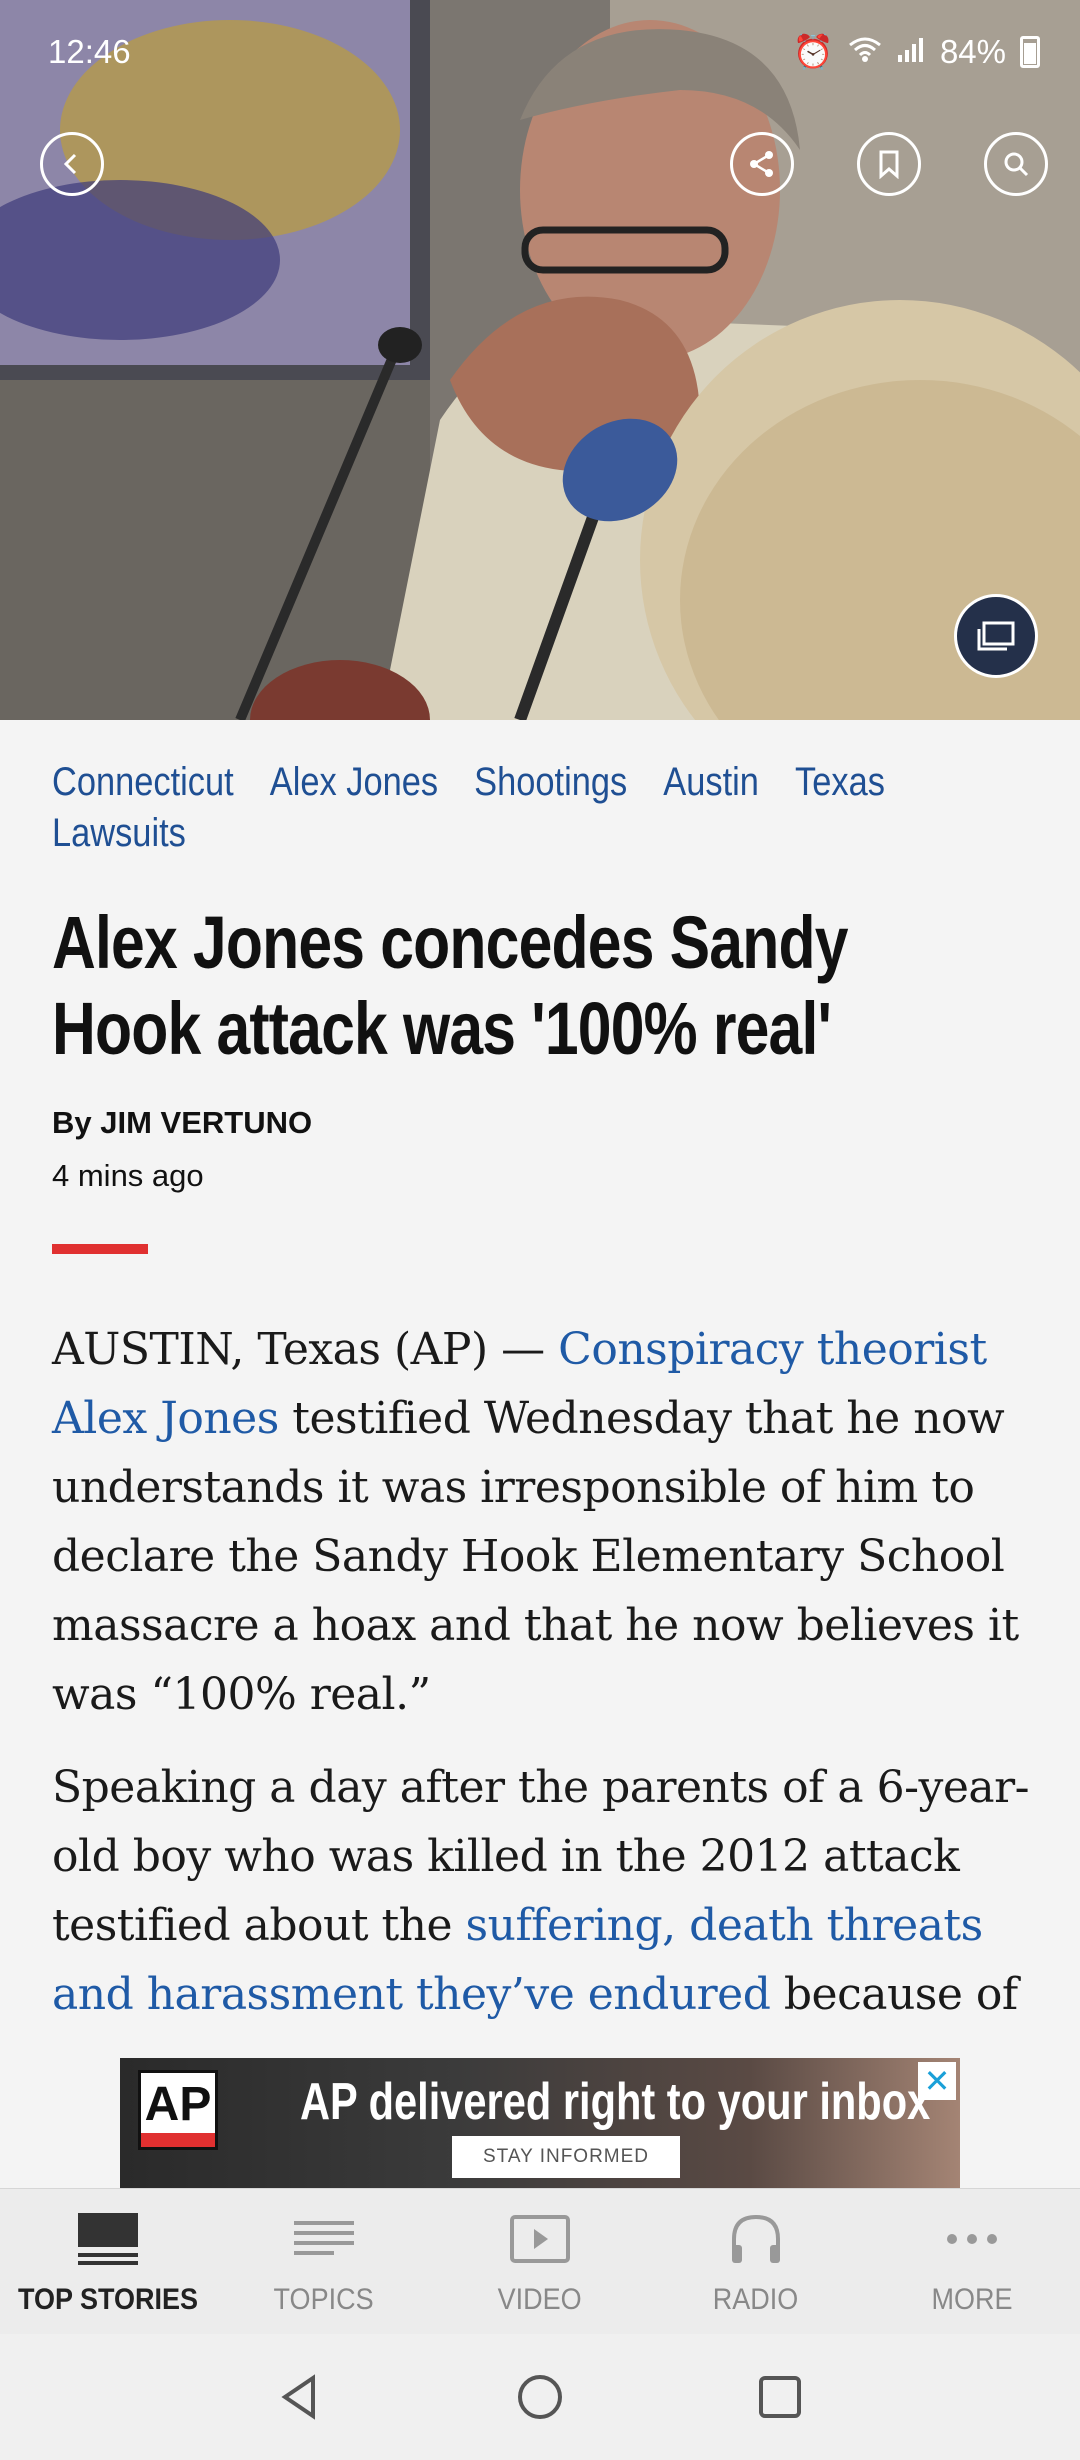 The height and width of the screenshot is (2460, 1080). I want to click on search-button, so click(1016, 164).